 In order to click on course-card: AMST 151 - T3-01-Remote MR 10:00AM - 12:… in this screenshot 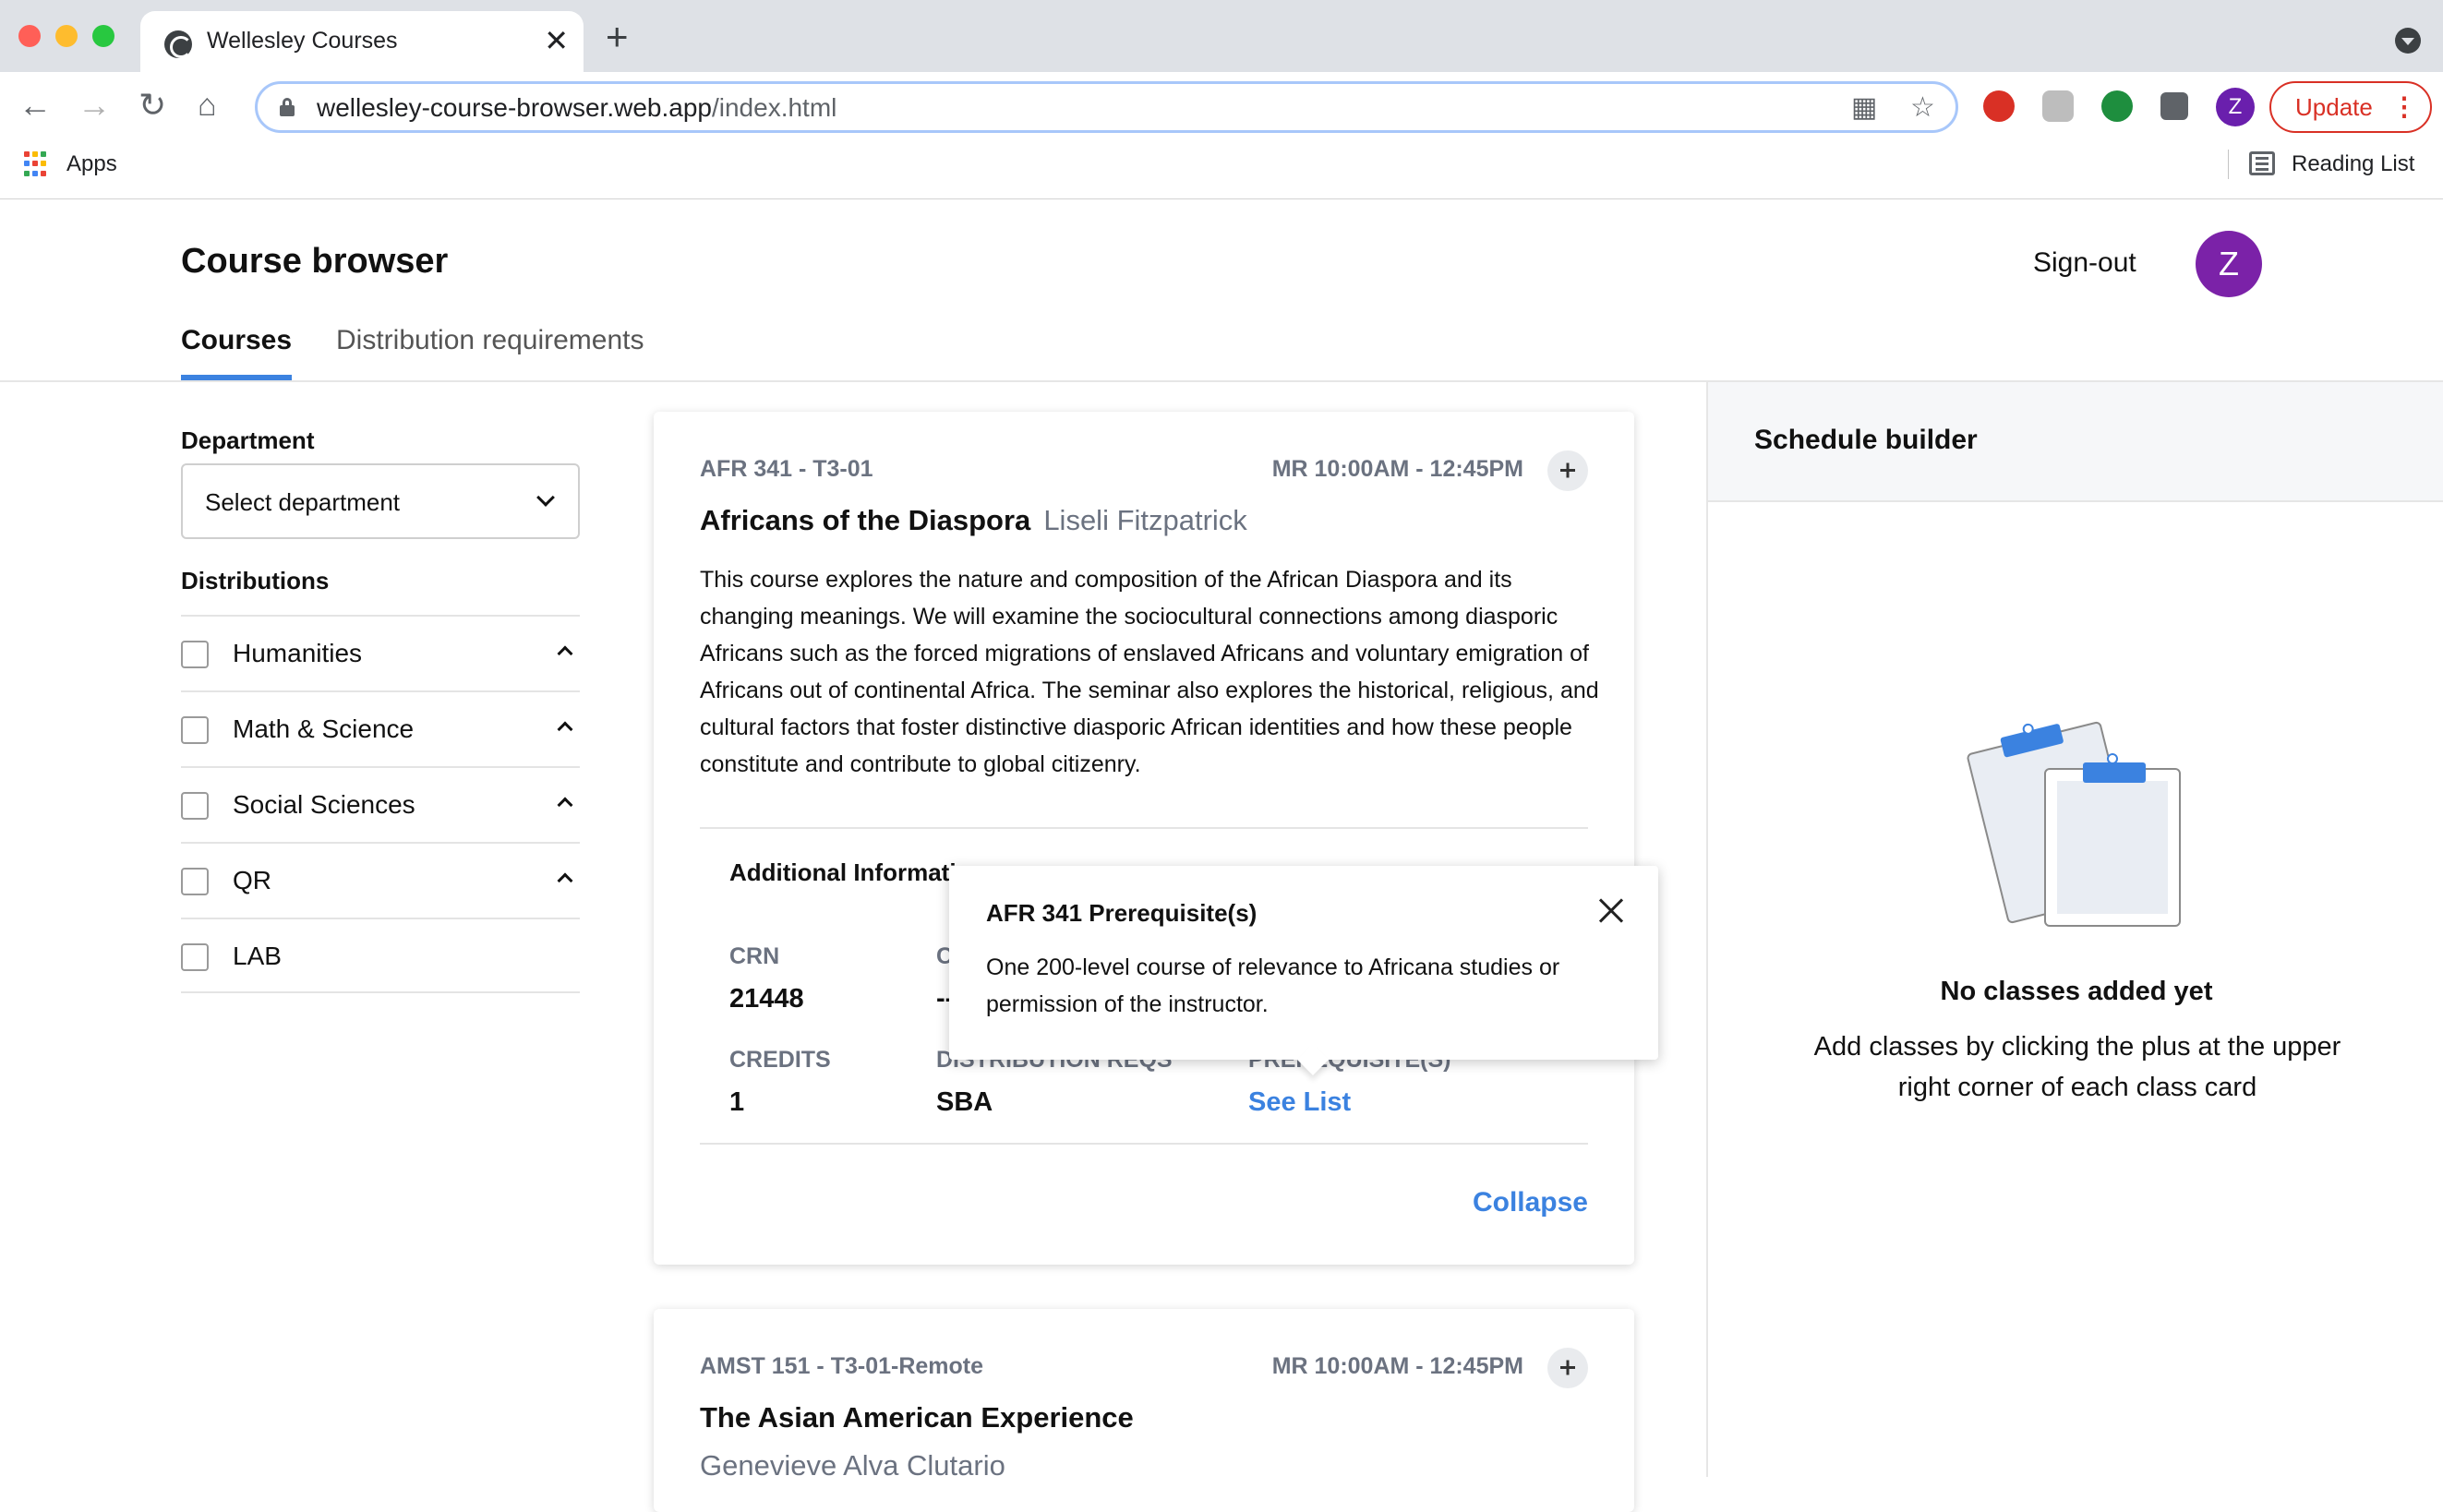, I will do `click(1144, 1410)`.